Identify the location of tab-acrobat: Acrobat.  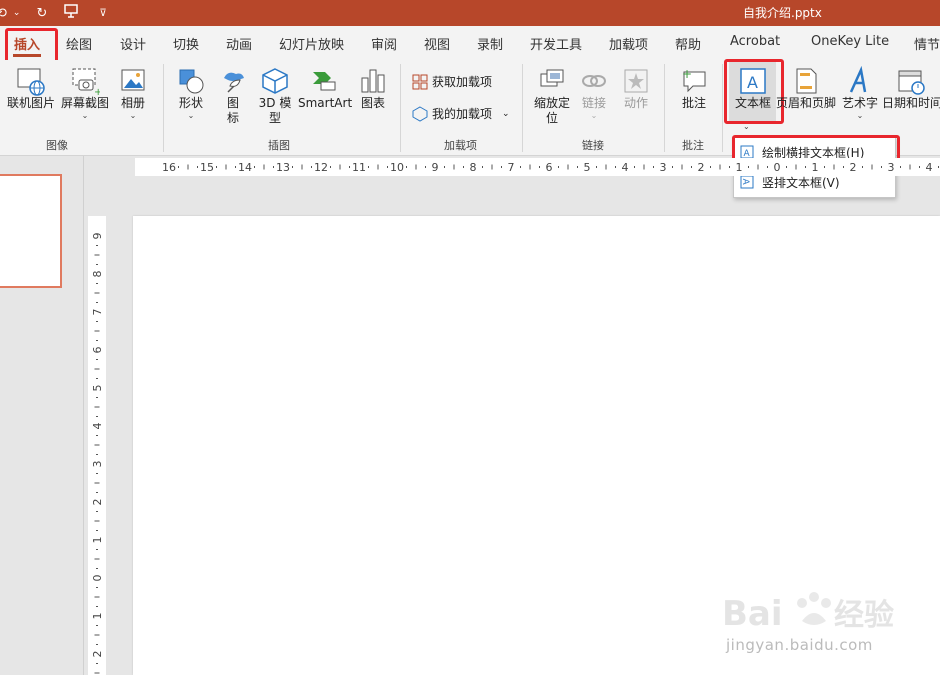
(755, 41).